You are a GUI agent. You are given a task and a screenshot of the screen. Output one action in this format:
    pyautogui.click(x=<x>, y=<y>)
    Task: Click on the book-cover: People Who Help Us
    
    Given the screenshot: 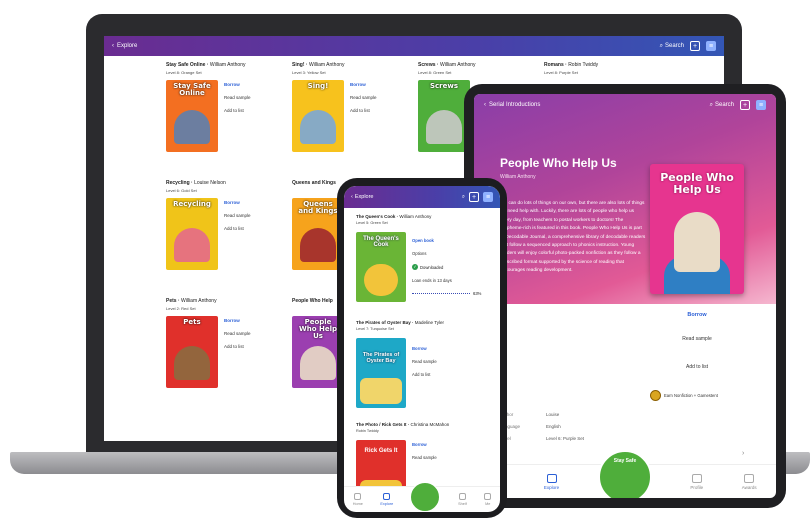 What is the action you would take?
    pyautogui.click(x=697, y=229)
    